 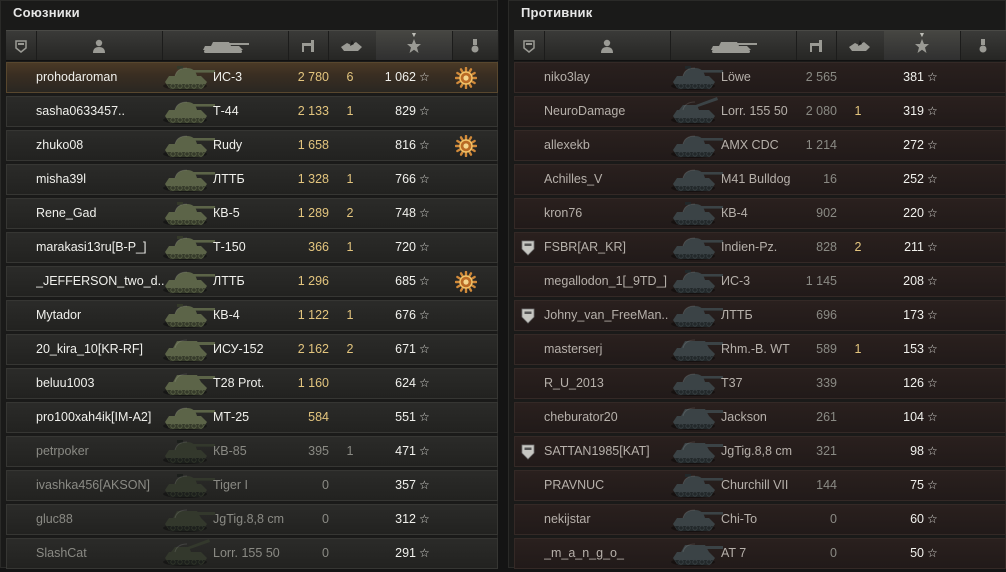 What do you see at coordinates (760, 145) in the screenshot?
I see `player-row: allexekb AMX CDC 1 214 272 ☆` at bounding box center [760, 145].